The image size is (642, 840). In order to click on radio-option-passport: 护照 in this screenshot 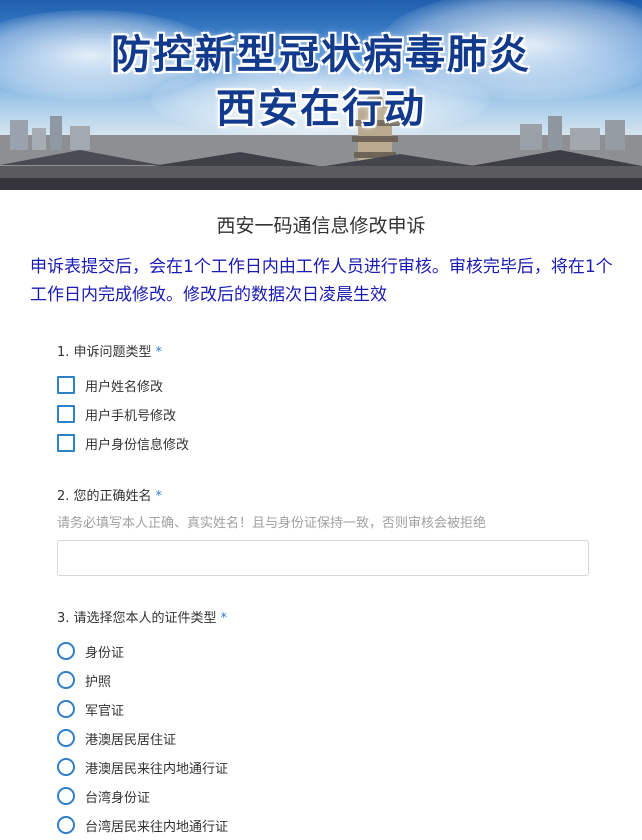, I will do `click(84, 680)`.